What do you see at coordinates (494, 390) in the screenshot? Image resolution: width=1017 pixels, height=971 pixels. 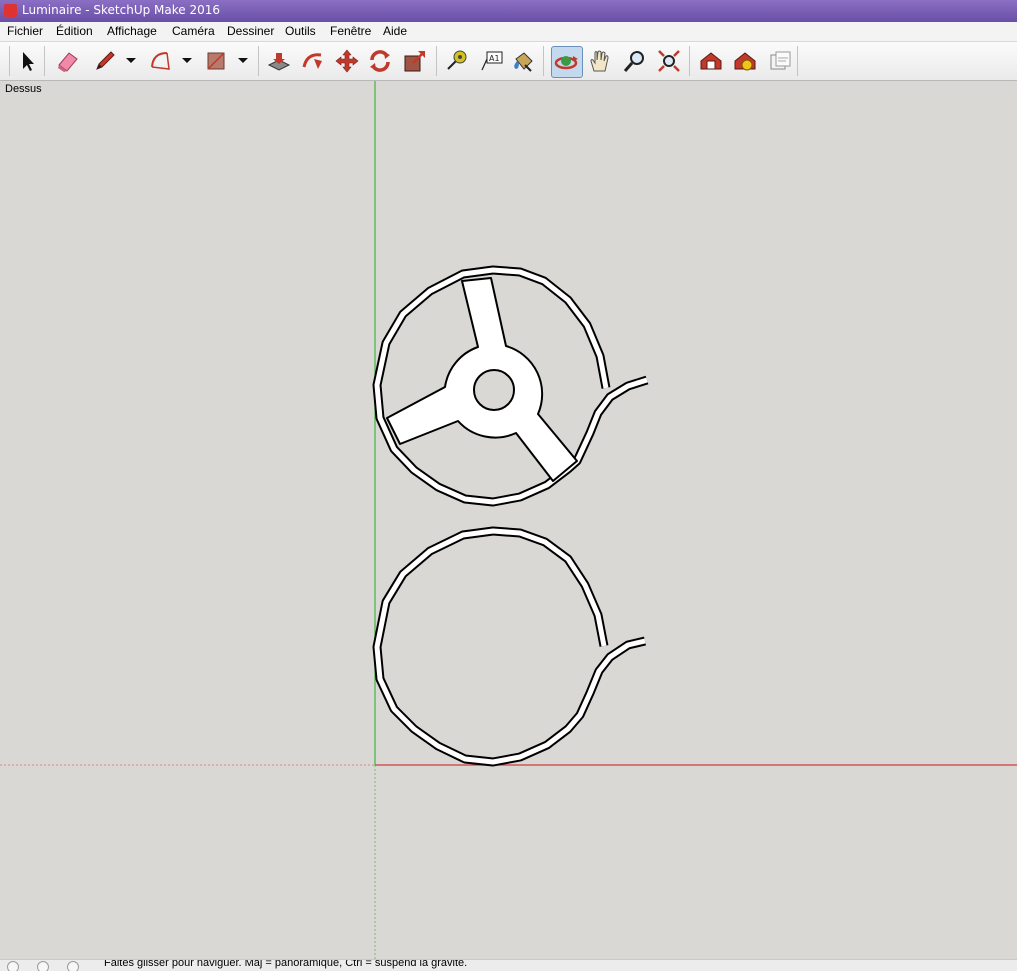 I see `wheel-center-hole` at bounding box center [494, 390].